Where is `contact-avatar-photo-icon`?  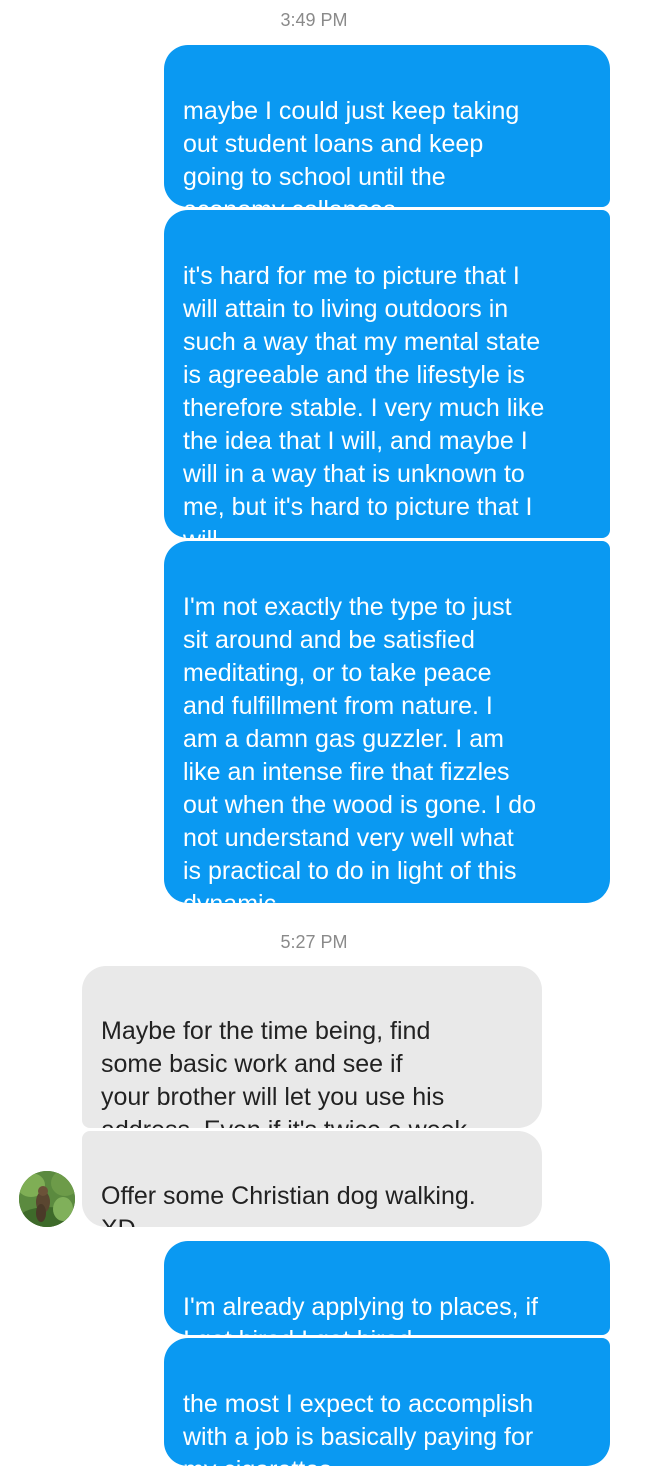 contact-avatar-photo-icon is located at coordinates (47, 1199).